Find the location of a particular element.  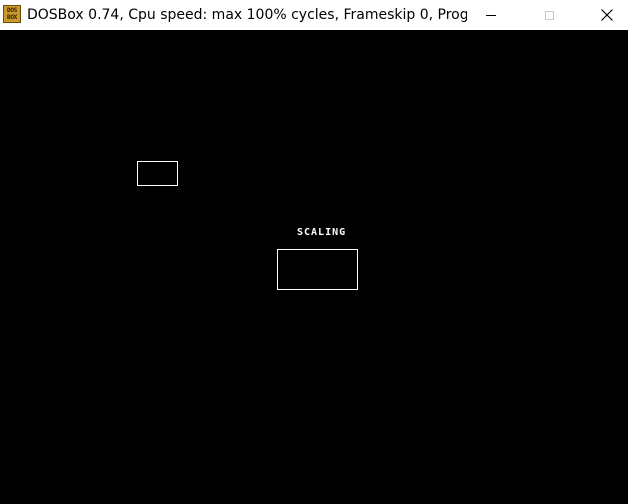

minimize-button is located at coordinates (491, 15).